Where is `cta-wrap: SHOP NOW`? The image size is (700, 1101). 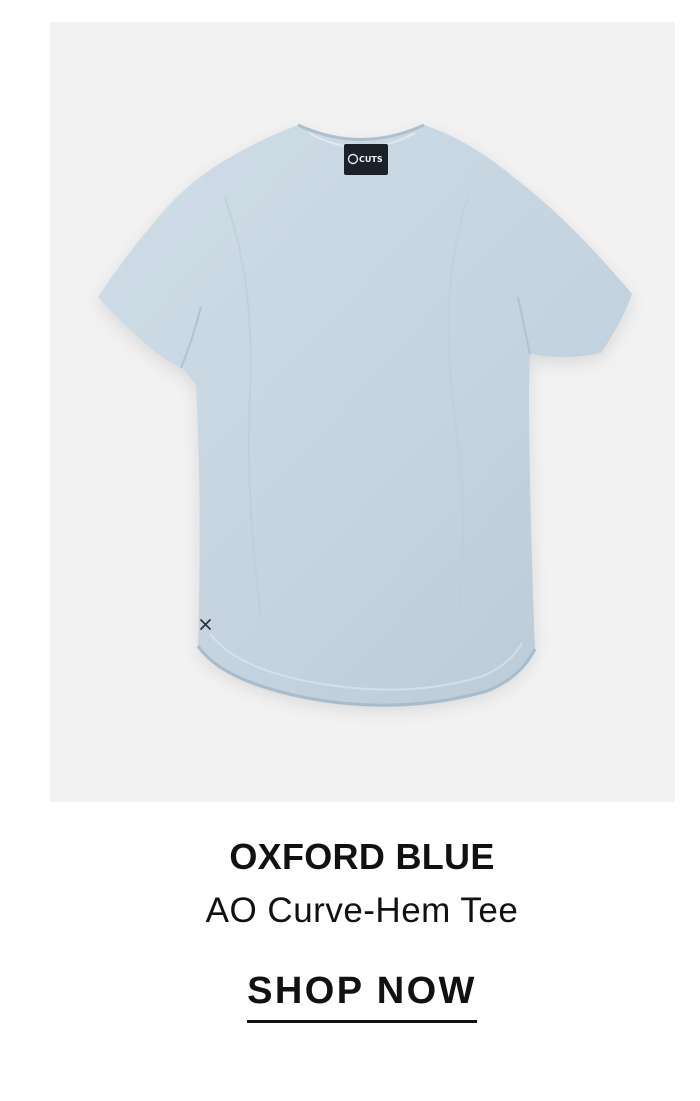
cta-wrap: SHOP NOW is located at coordinates (350, 995).